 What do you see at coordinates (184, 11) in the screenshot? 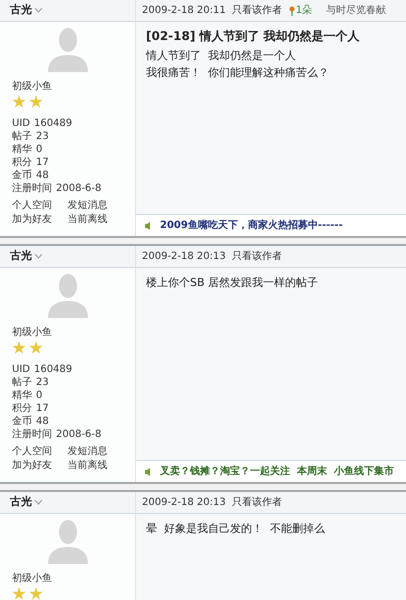
I see `post-time: 2009-2-18 20:11` at bounding box center [184, 11].